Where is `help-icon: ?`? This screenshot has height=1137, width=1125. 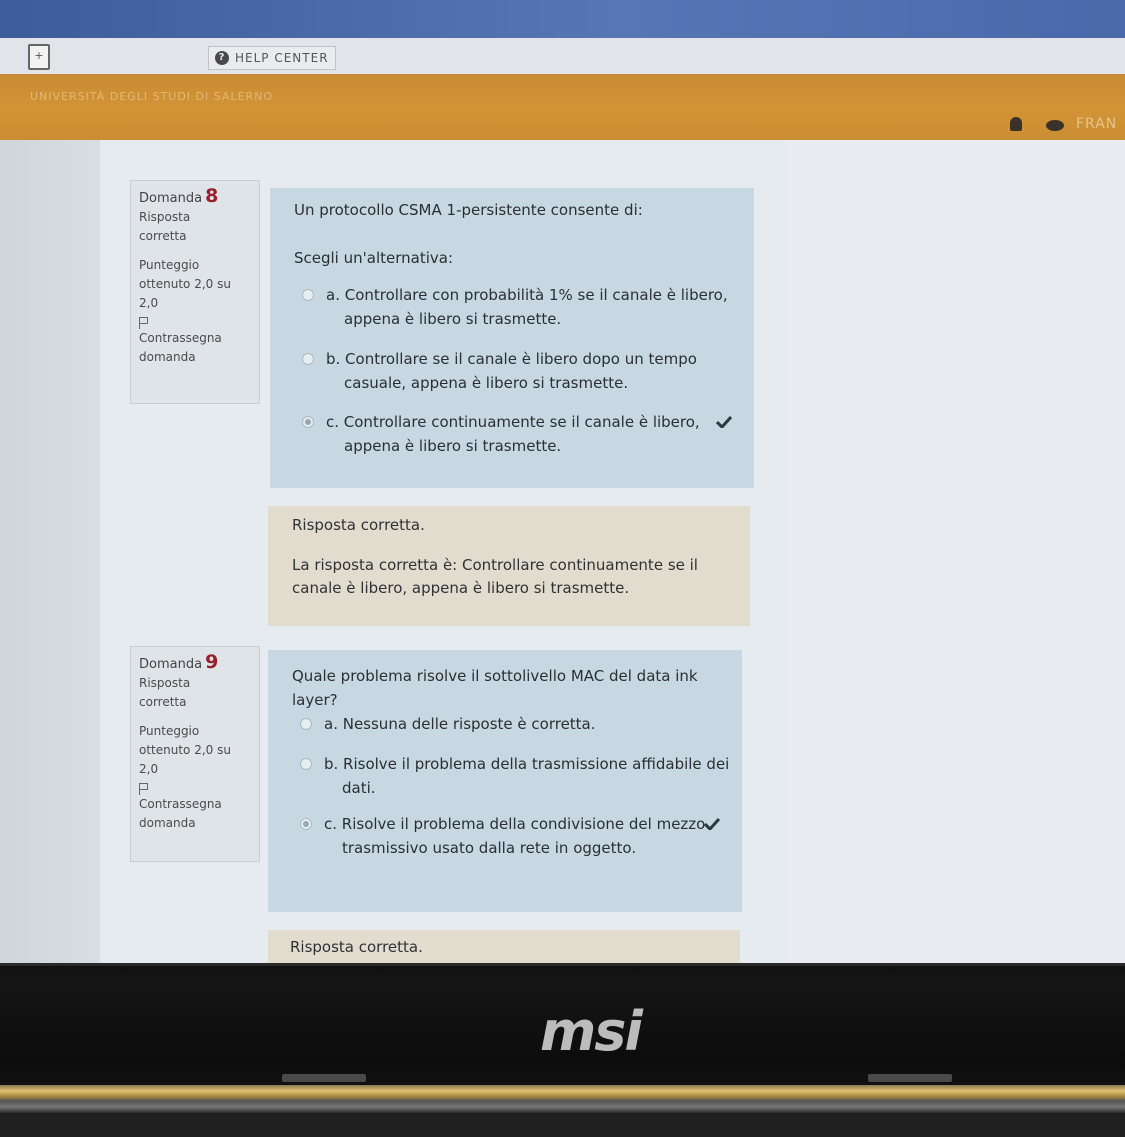 help-icon: ? is located at coordinates (222, 58).